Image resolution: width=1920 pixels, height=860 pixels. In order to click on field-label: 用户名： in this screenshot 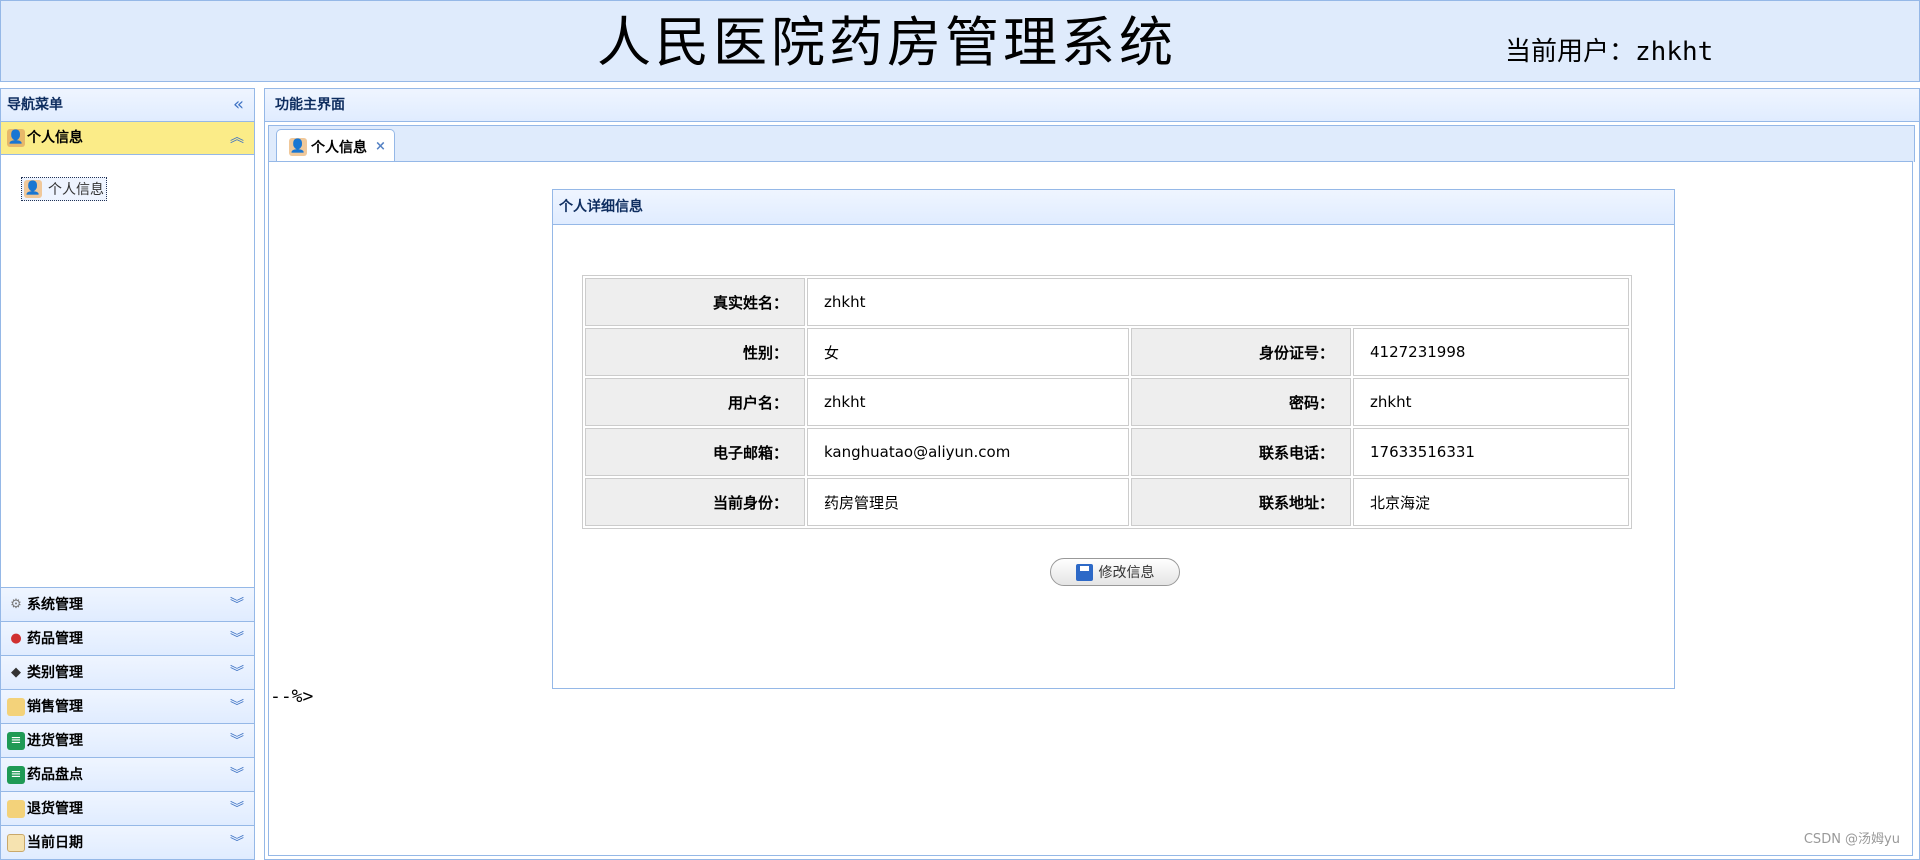, I will do `click(695, 402)`.